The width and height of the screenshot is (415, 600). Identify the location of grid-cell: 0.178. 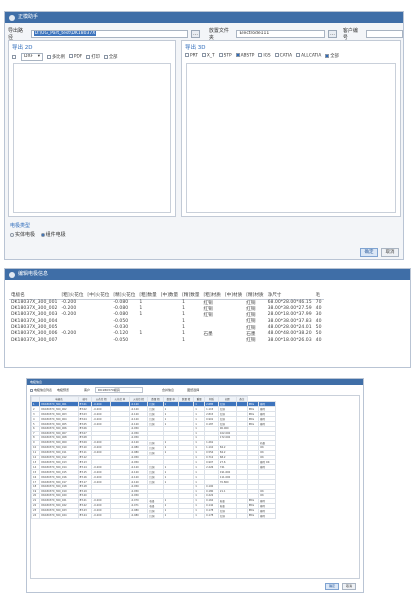
(211, 515).